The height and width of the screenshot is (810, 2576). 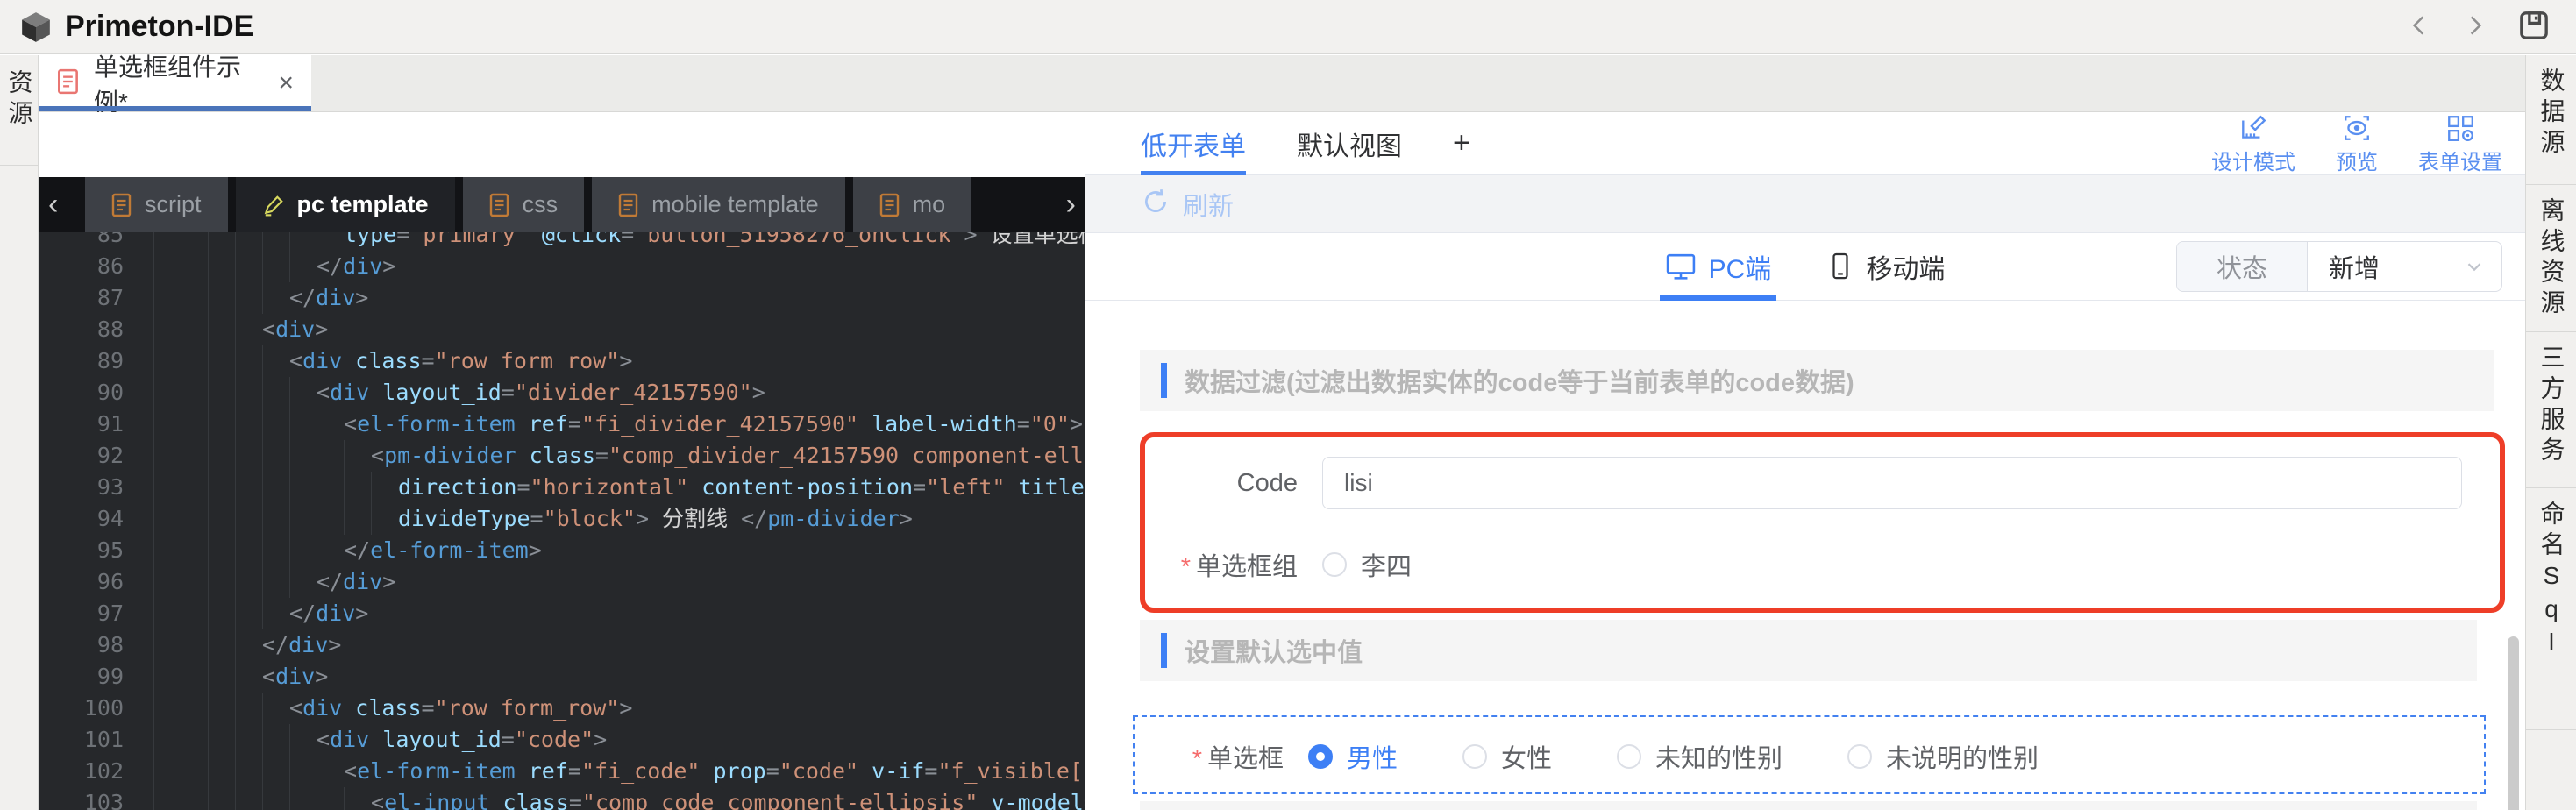 What do you see at coordinates (562, 709) in the screenshot?
I see `code-line: 100 <div class="row form_row">` at bounding box center [562, 709].